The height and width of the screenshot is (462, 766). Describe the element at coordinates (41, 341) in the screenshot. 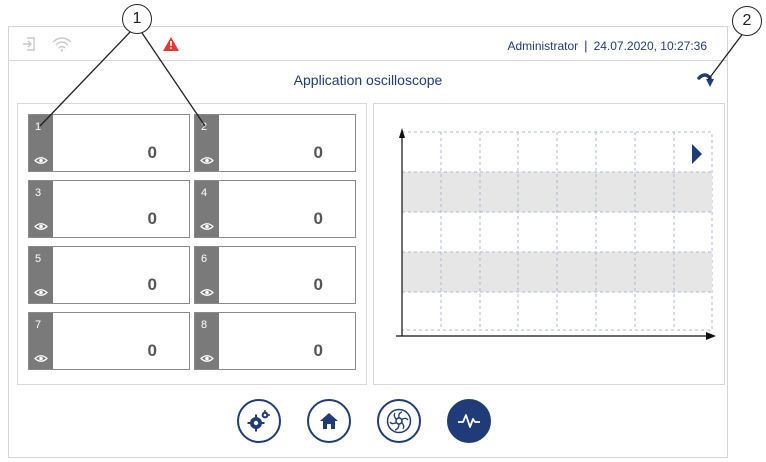

I see `channel-tile-sidebar: 7` at that location.